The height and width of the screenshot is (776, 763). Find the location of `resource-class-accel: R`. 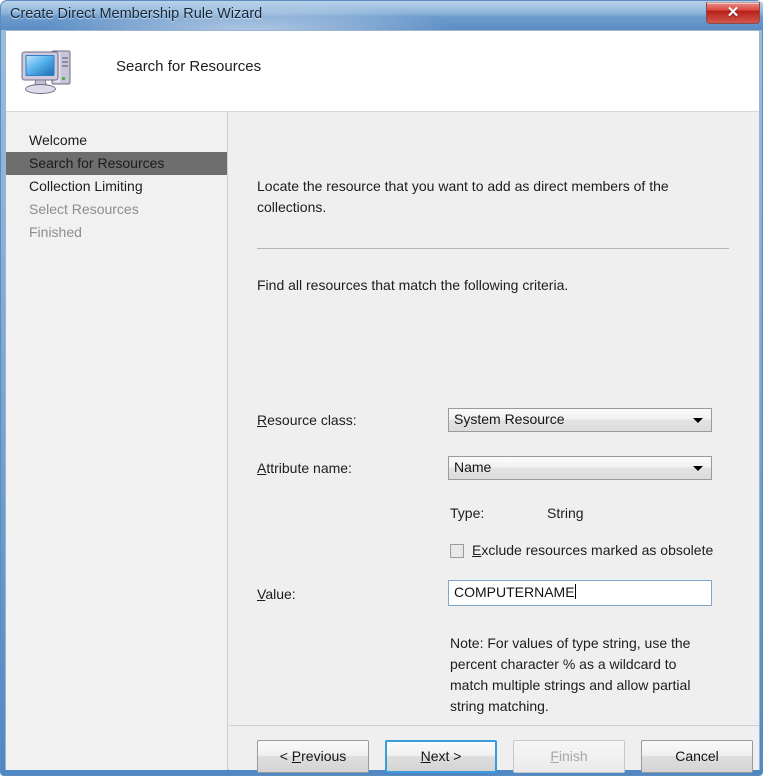

resource-class-accel: R is located at coordinates (262, 420).